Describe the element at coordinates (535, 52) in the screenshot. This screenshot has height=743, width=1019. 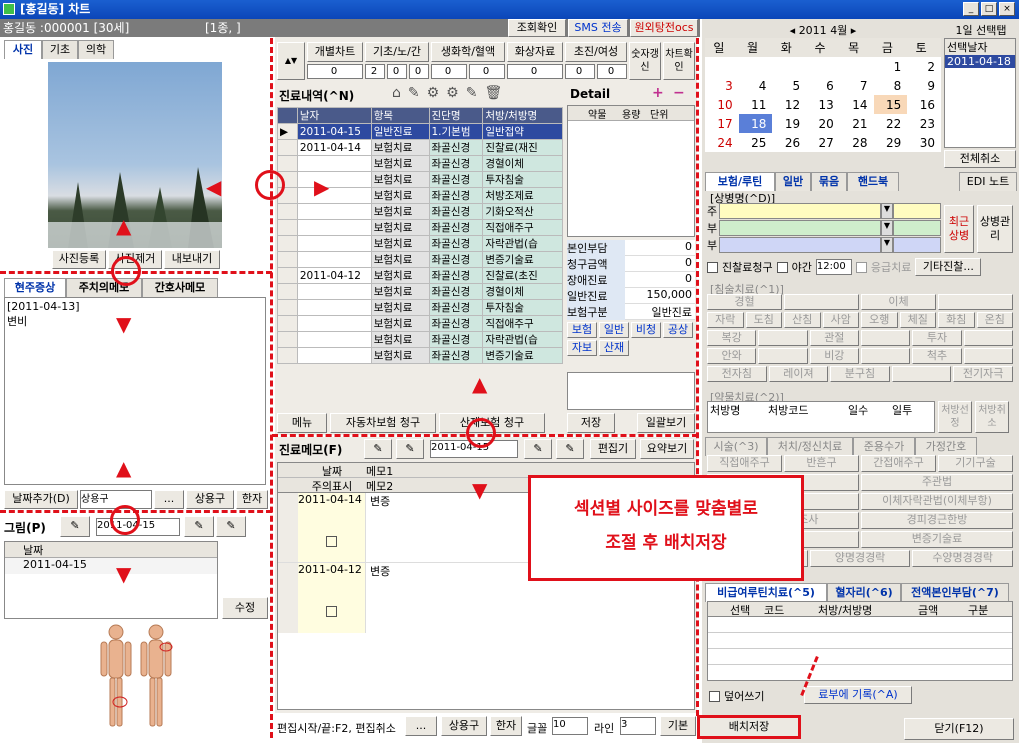
I see `image-data-button: 화상자료` at that location.